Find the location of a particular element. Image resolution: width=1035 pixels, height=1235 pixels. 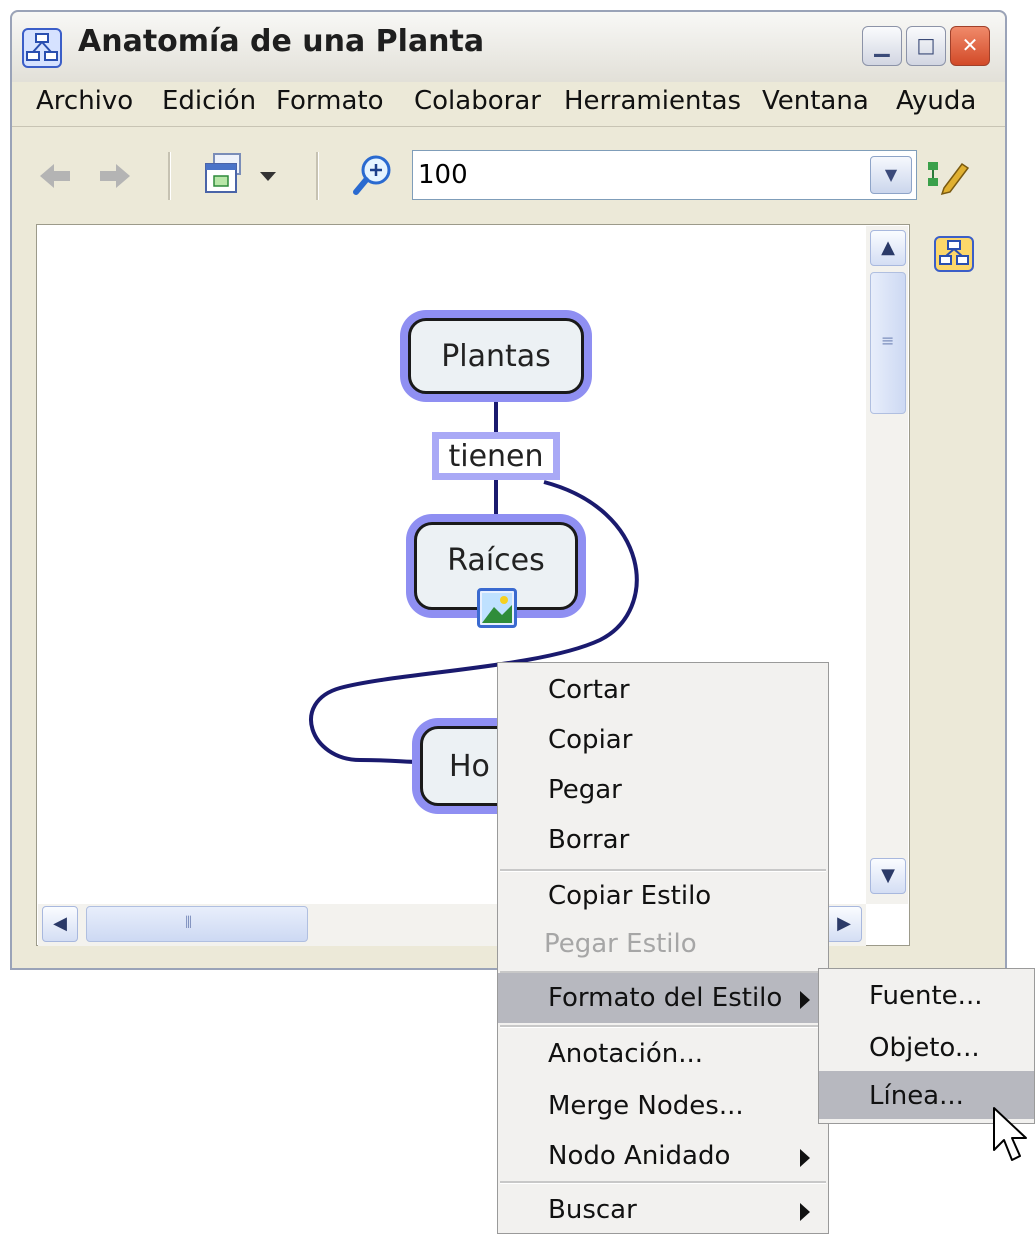

chevron-down-icon: ▼ is located at coordinates (888, 875).